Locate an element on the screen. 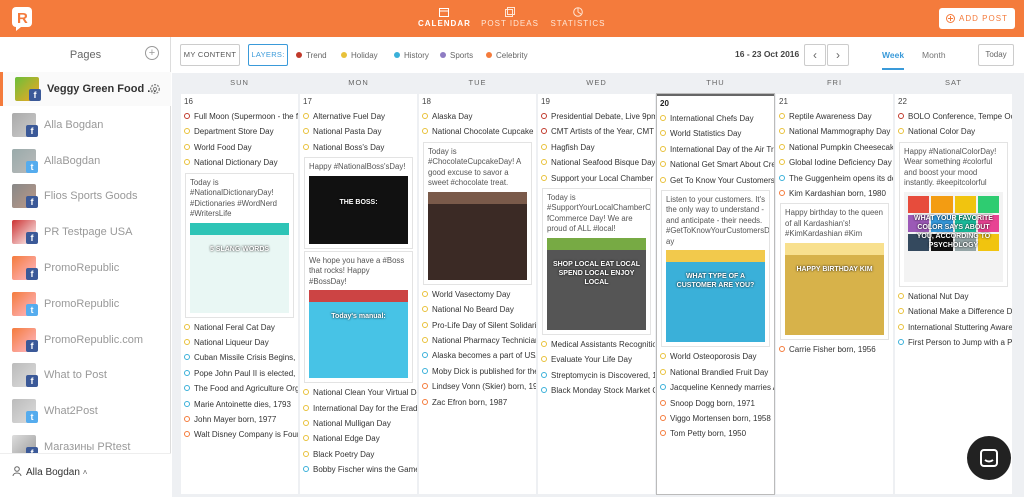  event-item: Alaska becomes a part of USA, is located at coordinates (477, 355).